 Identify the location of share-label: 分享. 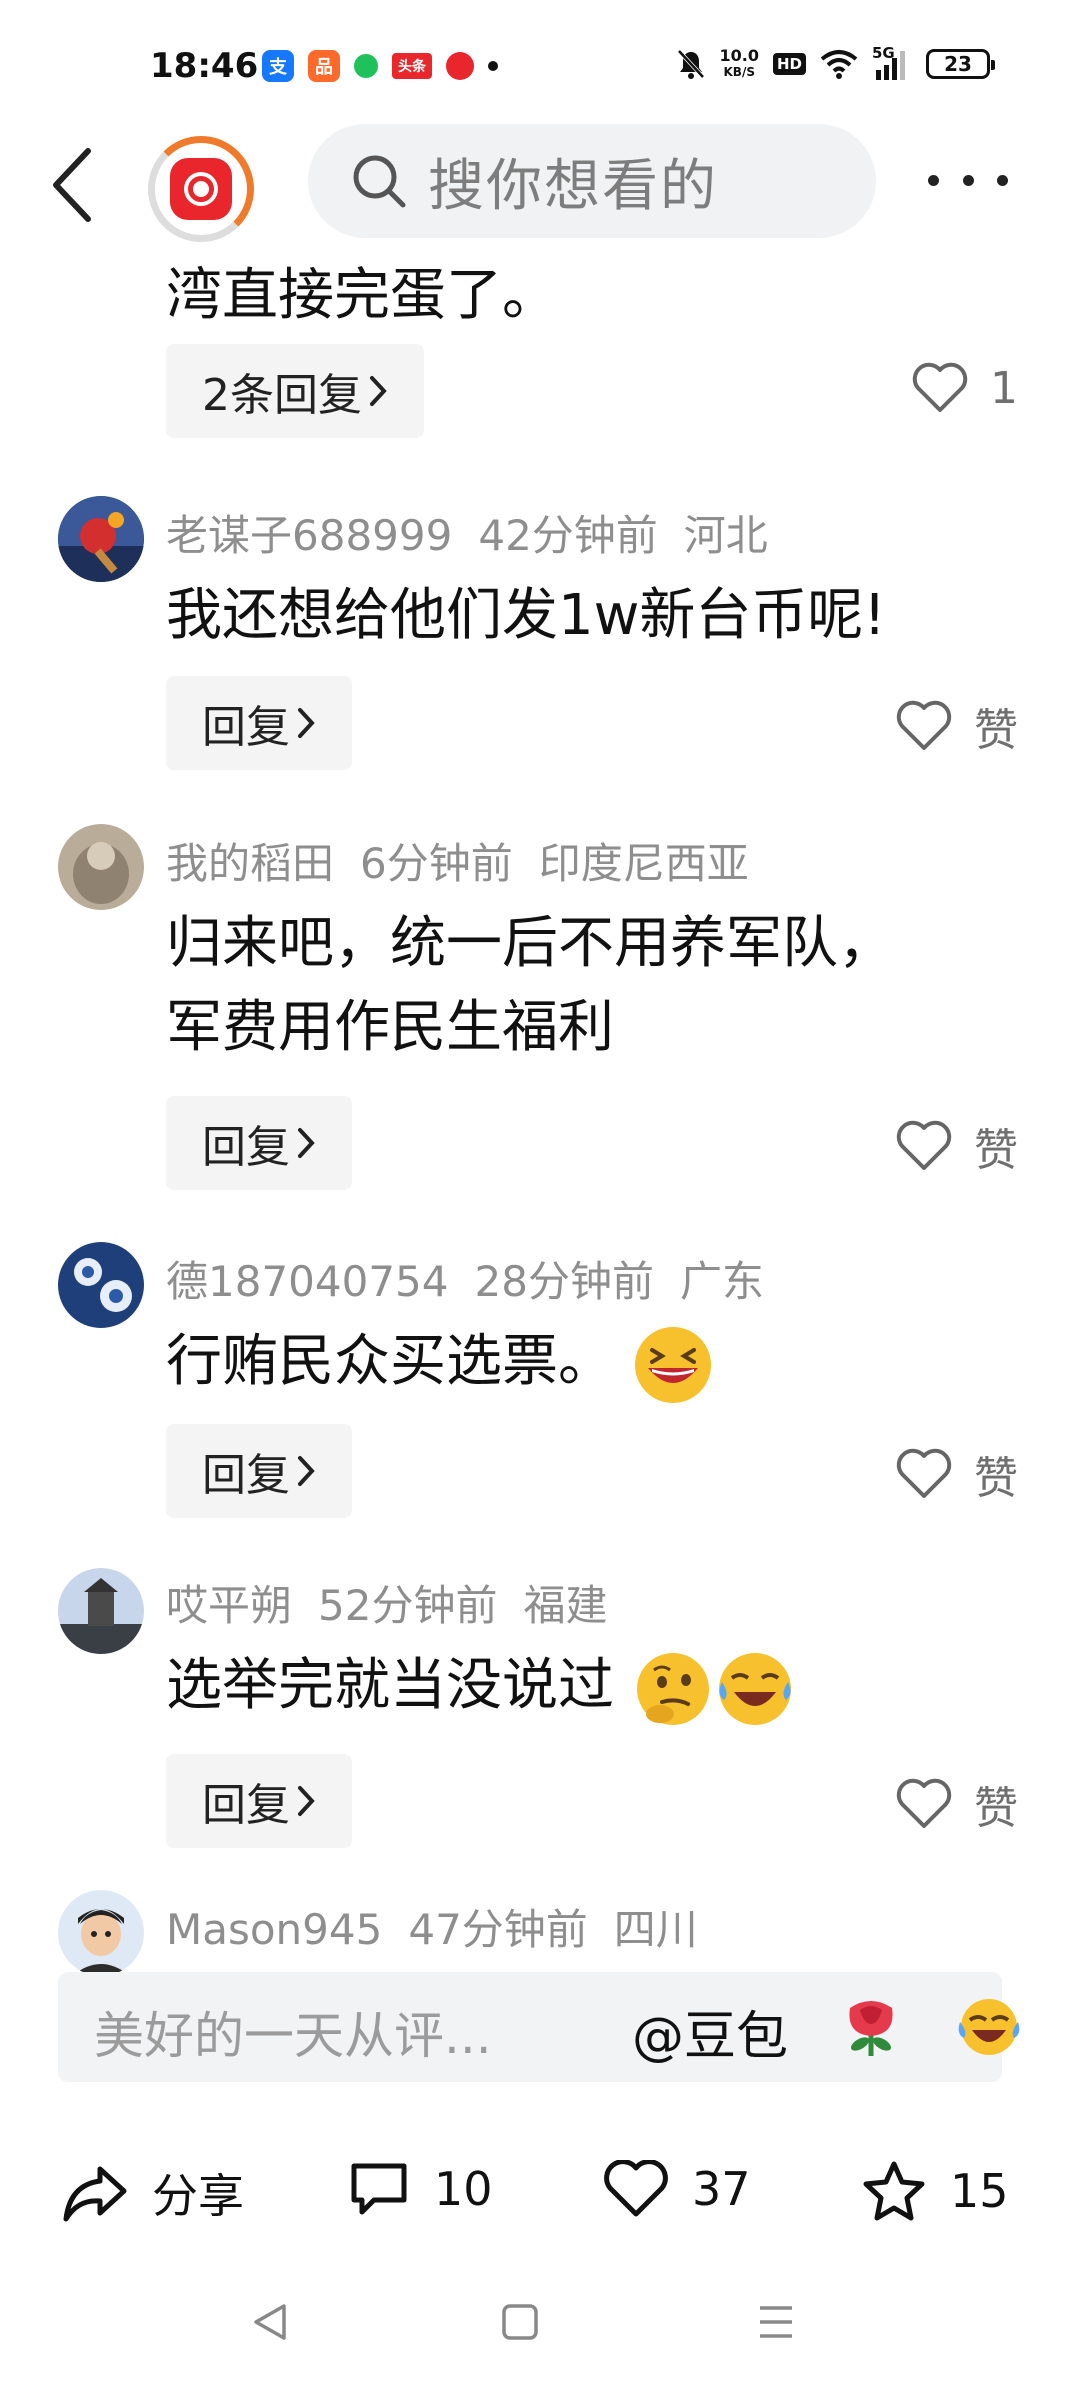
(198, 2196).